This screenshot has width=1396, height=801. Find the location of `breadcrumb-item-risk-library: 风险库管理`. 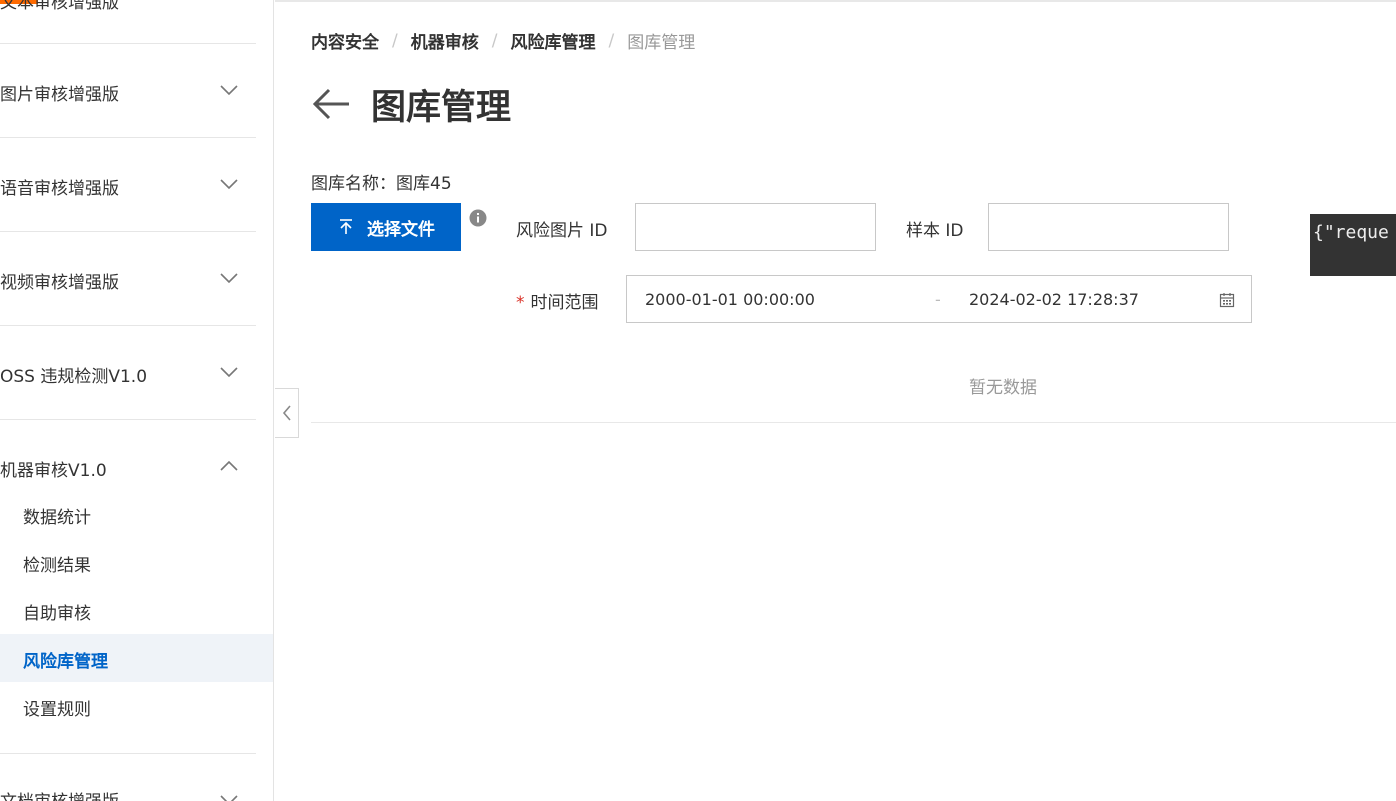

breadcrumb-item-risk-library: 风险库管理 is located at coordinates (552, 40).